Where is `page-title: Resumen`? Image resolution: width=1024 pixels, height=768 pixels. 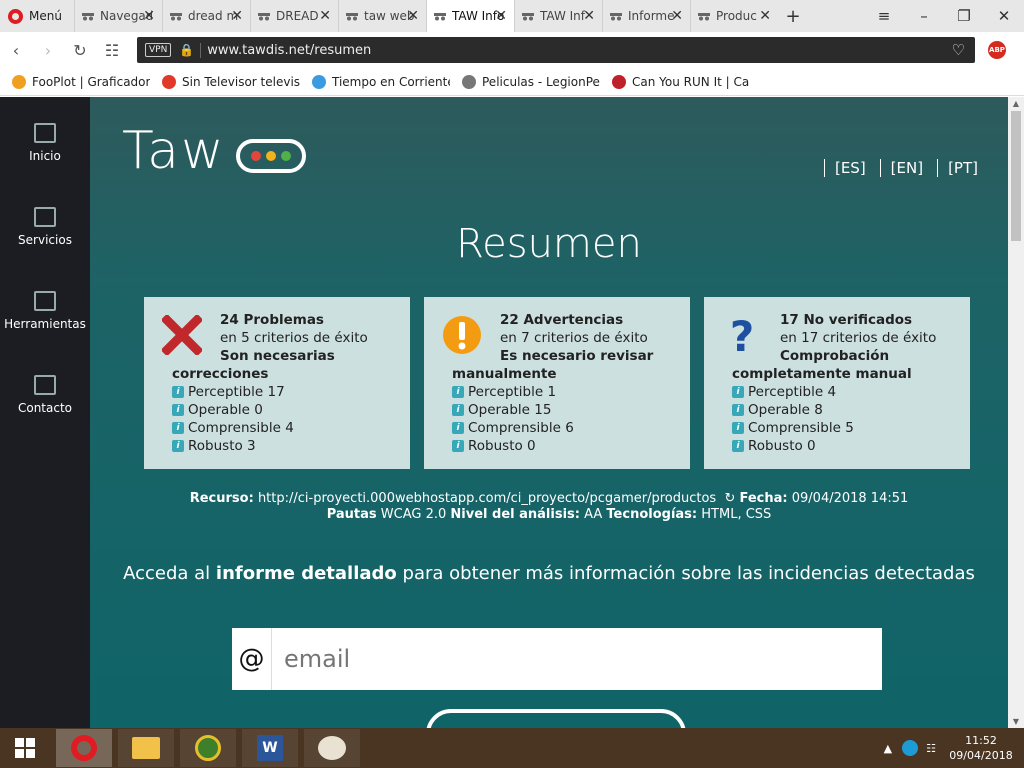
page-title: Resumen is located at coordinates (549, 244).